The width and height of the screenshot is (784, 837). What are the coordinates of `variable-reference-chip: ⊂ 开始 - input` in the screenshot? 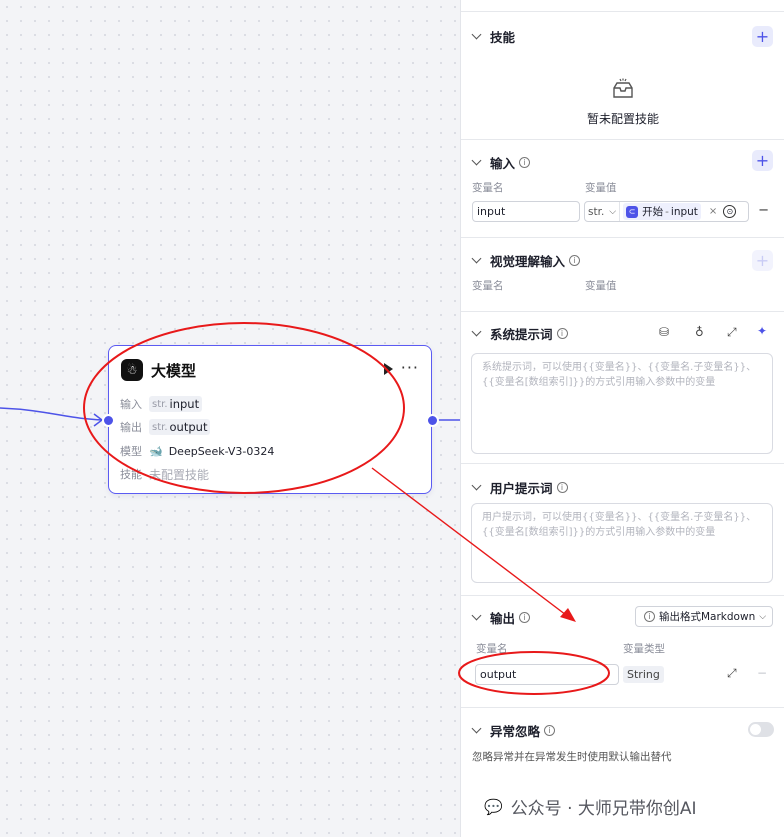 It's located at (662, 211).